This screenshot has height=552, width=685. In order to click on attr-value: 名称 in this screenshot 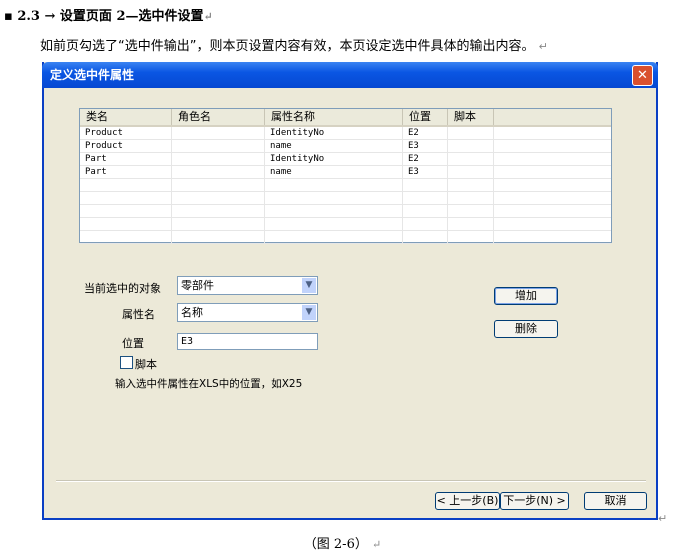, I will do `click(192, 312)`.